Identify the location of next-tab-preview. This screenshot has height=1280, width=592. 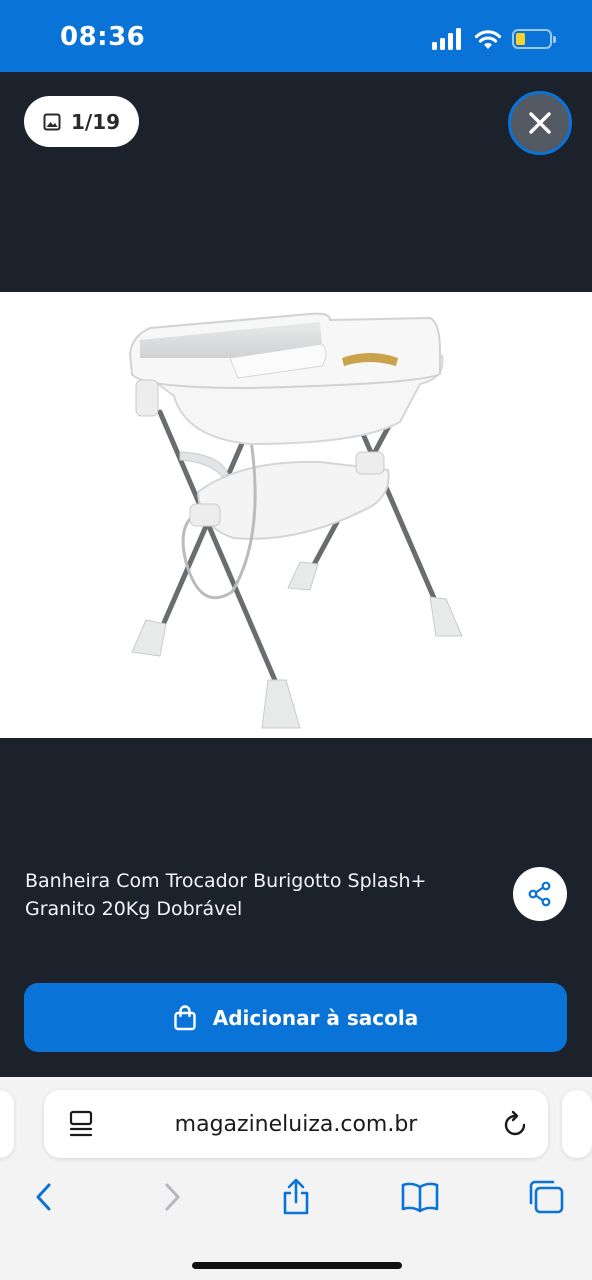
(577, 1124).